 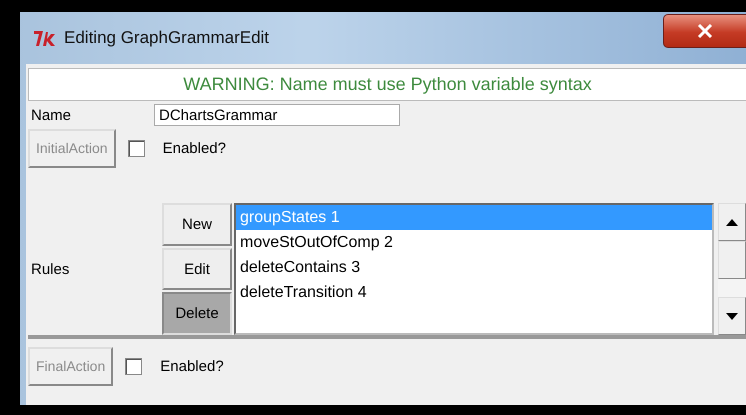 I want to click on scroll-up-button, so click(x=732, y=222).